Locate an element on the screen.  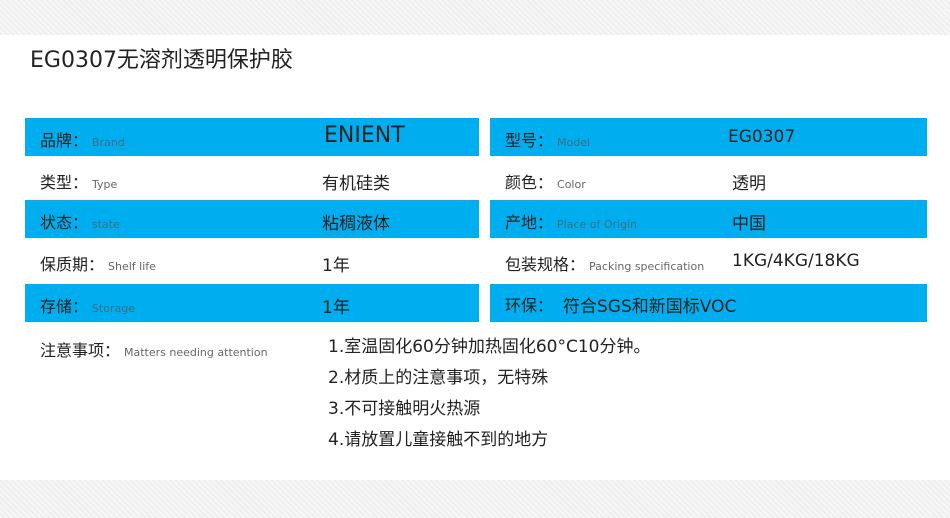
note-item: 4.请放置儿童接触不到的地方 is located at coordinates (438, 440).